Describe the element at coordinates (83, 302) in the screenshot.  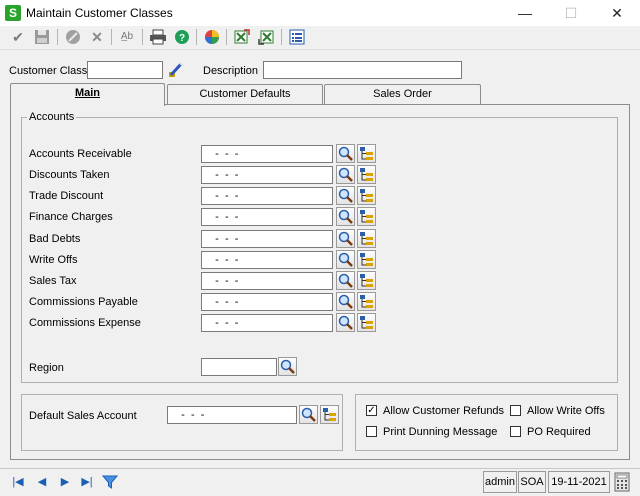
I see `account-label: Commissions Payable` at that location.